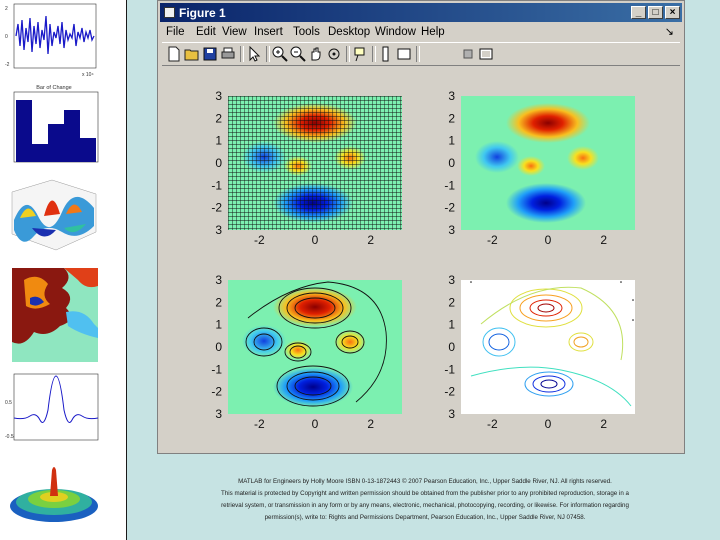  What do you see at coordinates (315, 347) in the screenshot?
I see `filled-contour-plot` at bounding box center [315, 347].